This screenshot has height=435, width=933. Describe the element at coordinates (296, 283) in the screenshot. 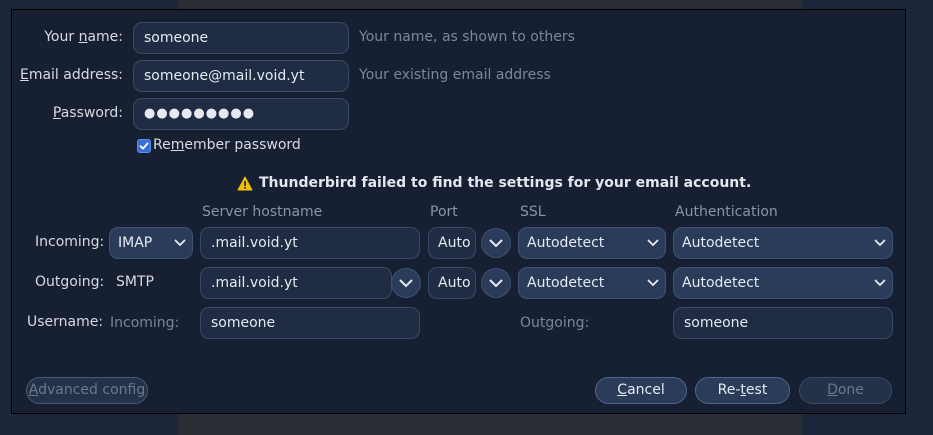

I see `outgoing-hostname-input: .mail.void.yt` at that location.